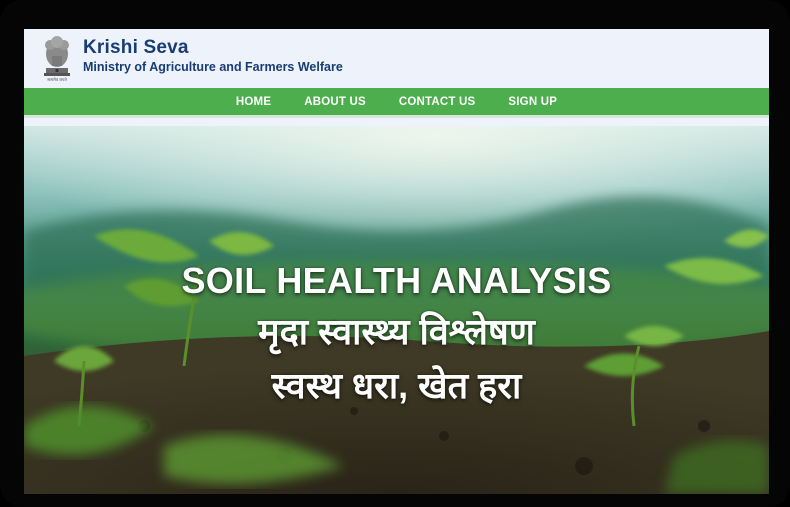  What do you see at coordinates (57, 79) in the screenshot?
I see `emblem-caption: सत्यमेव जयते` at bounding box center [57, 79].